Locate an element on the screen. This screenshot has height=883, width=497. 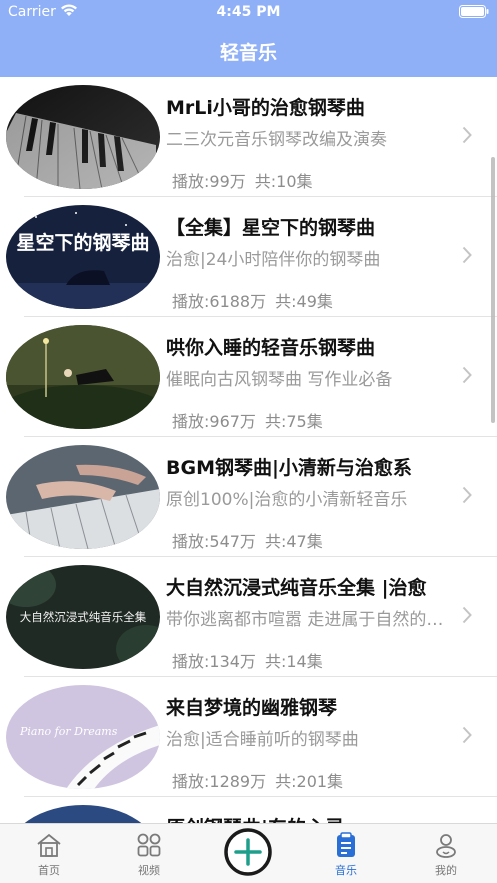
add-button is located at coordinates (248, 852).